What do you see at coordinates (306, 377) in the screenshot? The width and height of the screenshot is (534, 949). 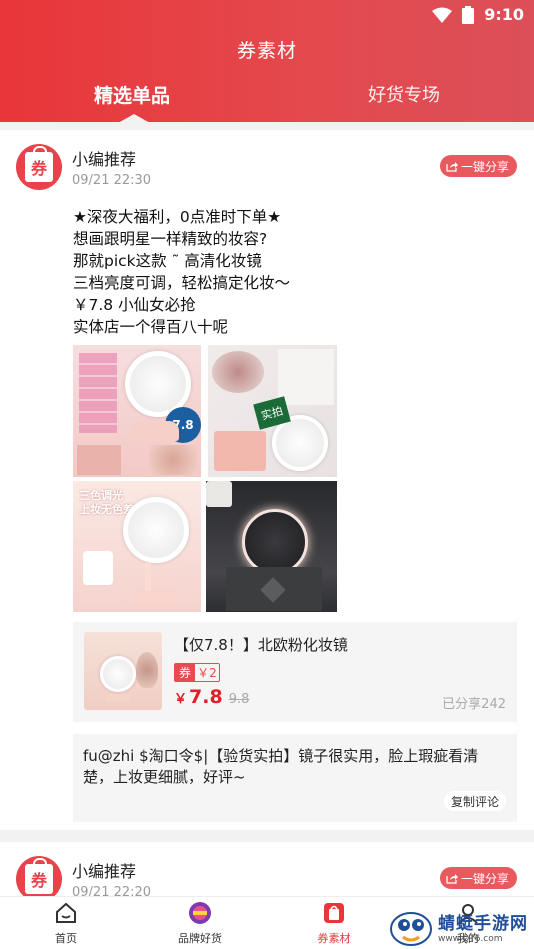 I see `mirror-back-graphic` at bounding box center [306, 377].